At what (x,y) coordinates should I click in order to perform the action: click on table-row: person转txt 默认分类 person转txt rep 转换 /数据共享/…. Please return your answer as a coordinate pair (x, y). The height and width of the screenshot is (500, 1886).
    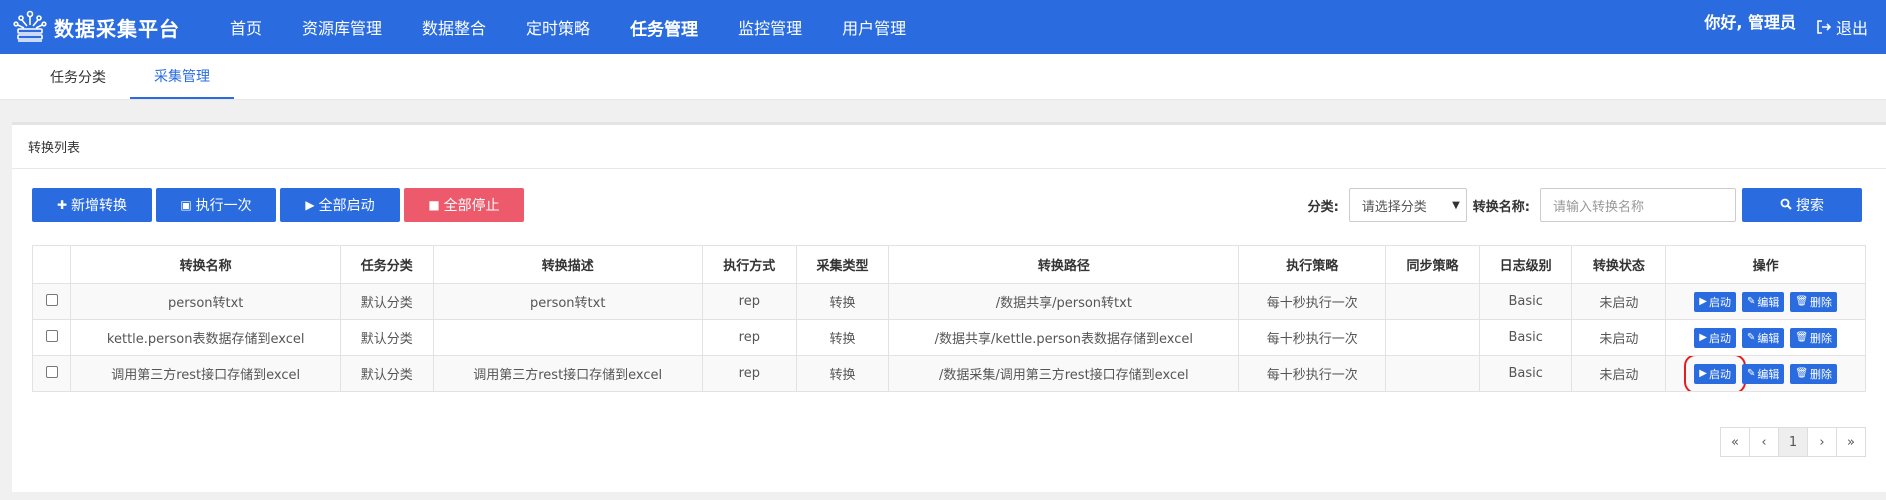
    Looking at the image, I should click on (948, 301).